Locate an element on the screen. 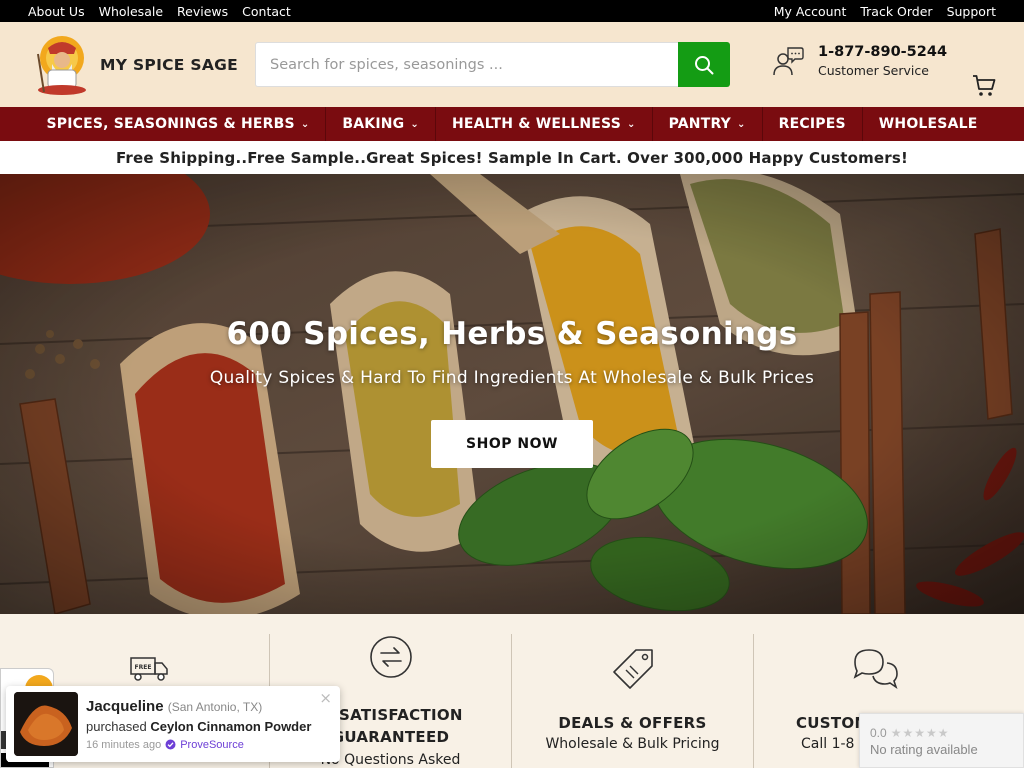 The height and width of the screenshot is (768, 1024). purchase-time: 16 minutes ago is located at coordinates (124, 744).